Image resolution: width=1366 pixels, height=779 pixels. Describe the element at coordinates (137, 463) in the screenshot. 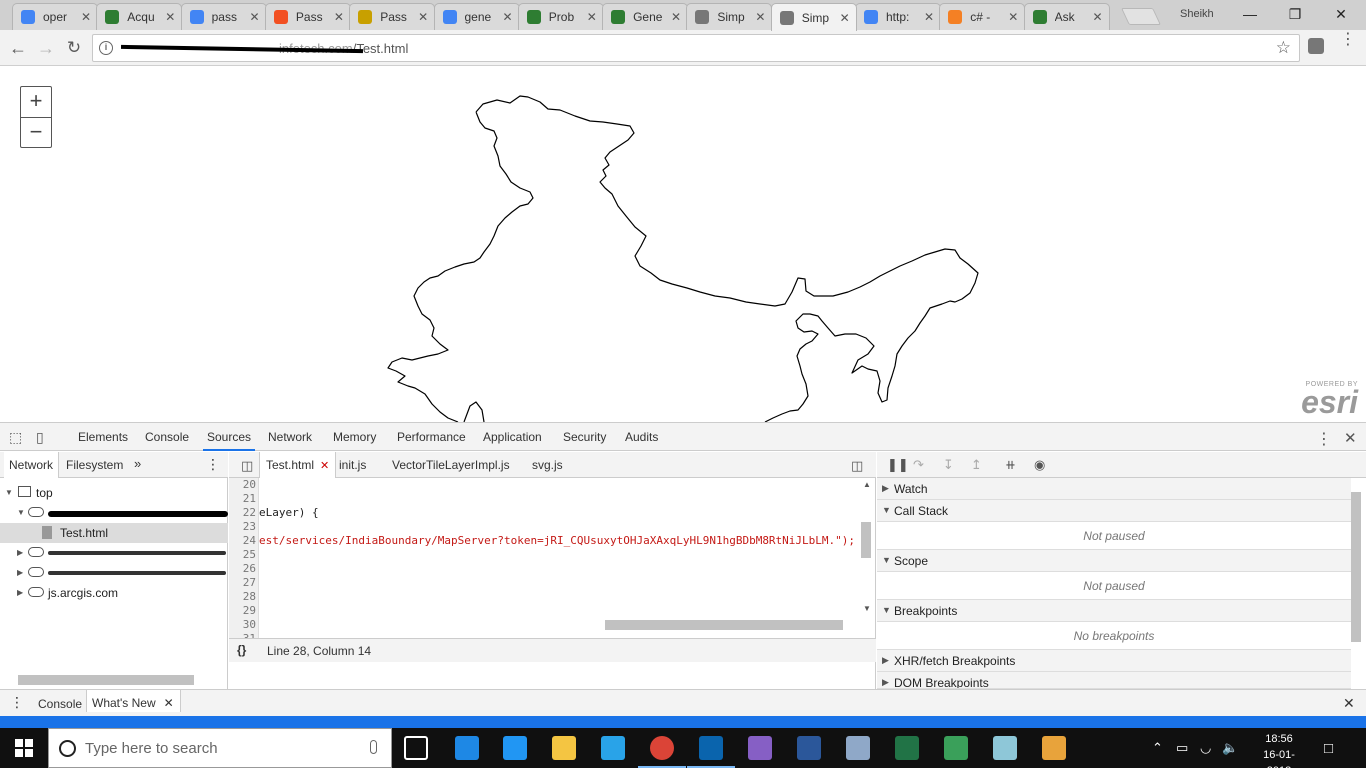

I see `navigator-more-icon: »` at that location.